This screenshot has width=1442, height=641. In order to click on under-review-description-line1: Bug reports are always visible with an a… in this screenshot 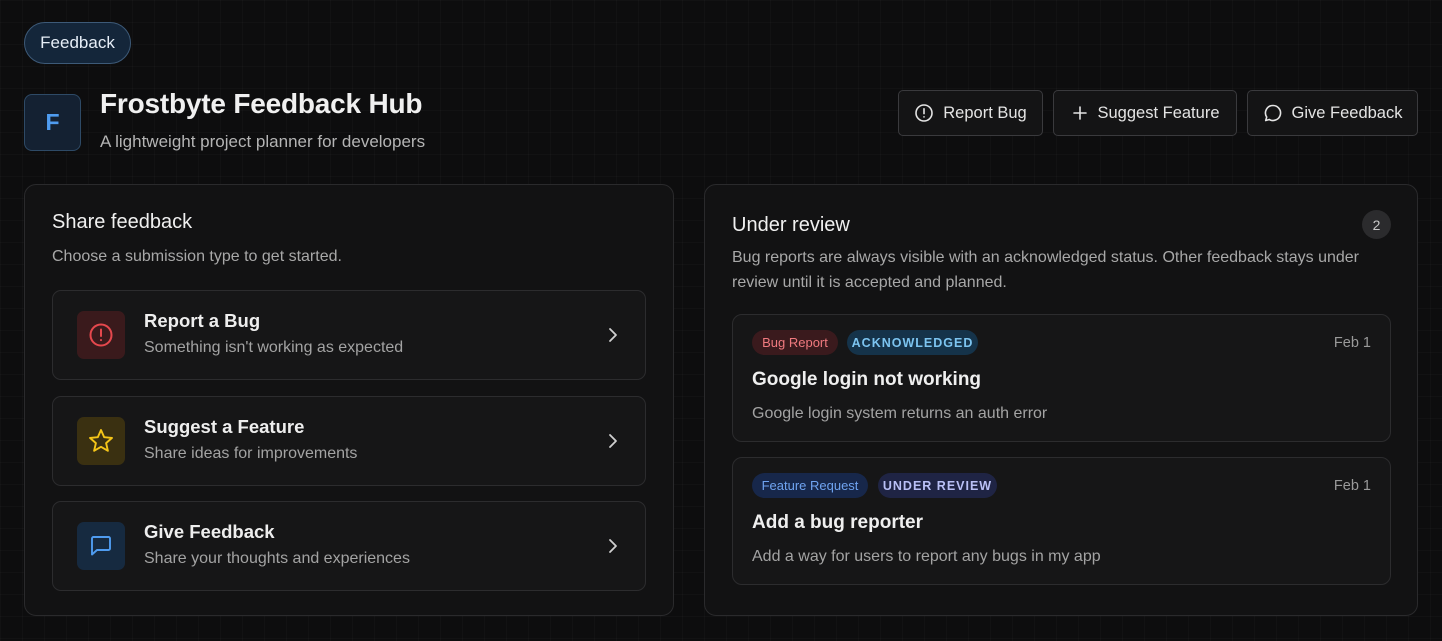, I will do `click(1045, 257)`.